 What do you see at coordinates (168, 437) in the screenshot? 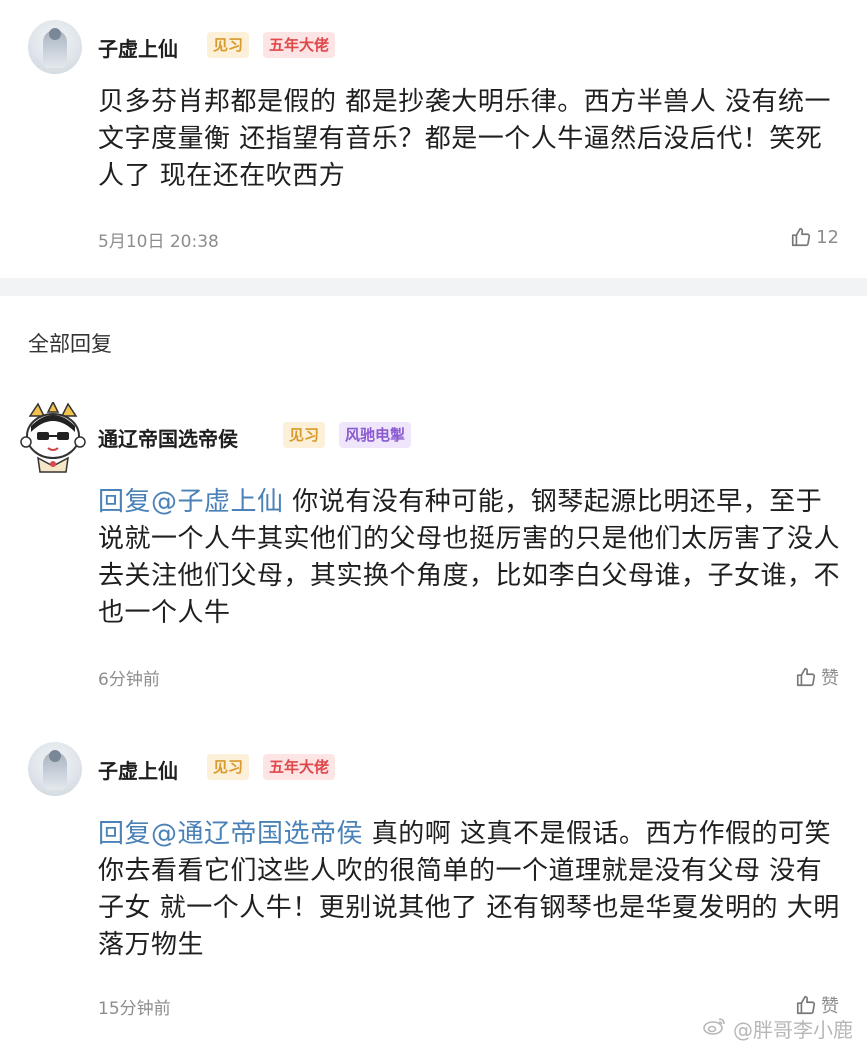
I see `username: 通辽帝国选帝侯` at bounding box center [168, 437].